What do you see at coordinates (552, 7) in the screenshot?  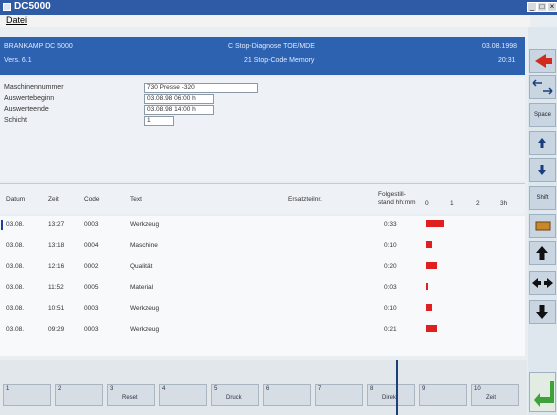 I see `close-button: ×` at bounding box center [552, 7].